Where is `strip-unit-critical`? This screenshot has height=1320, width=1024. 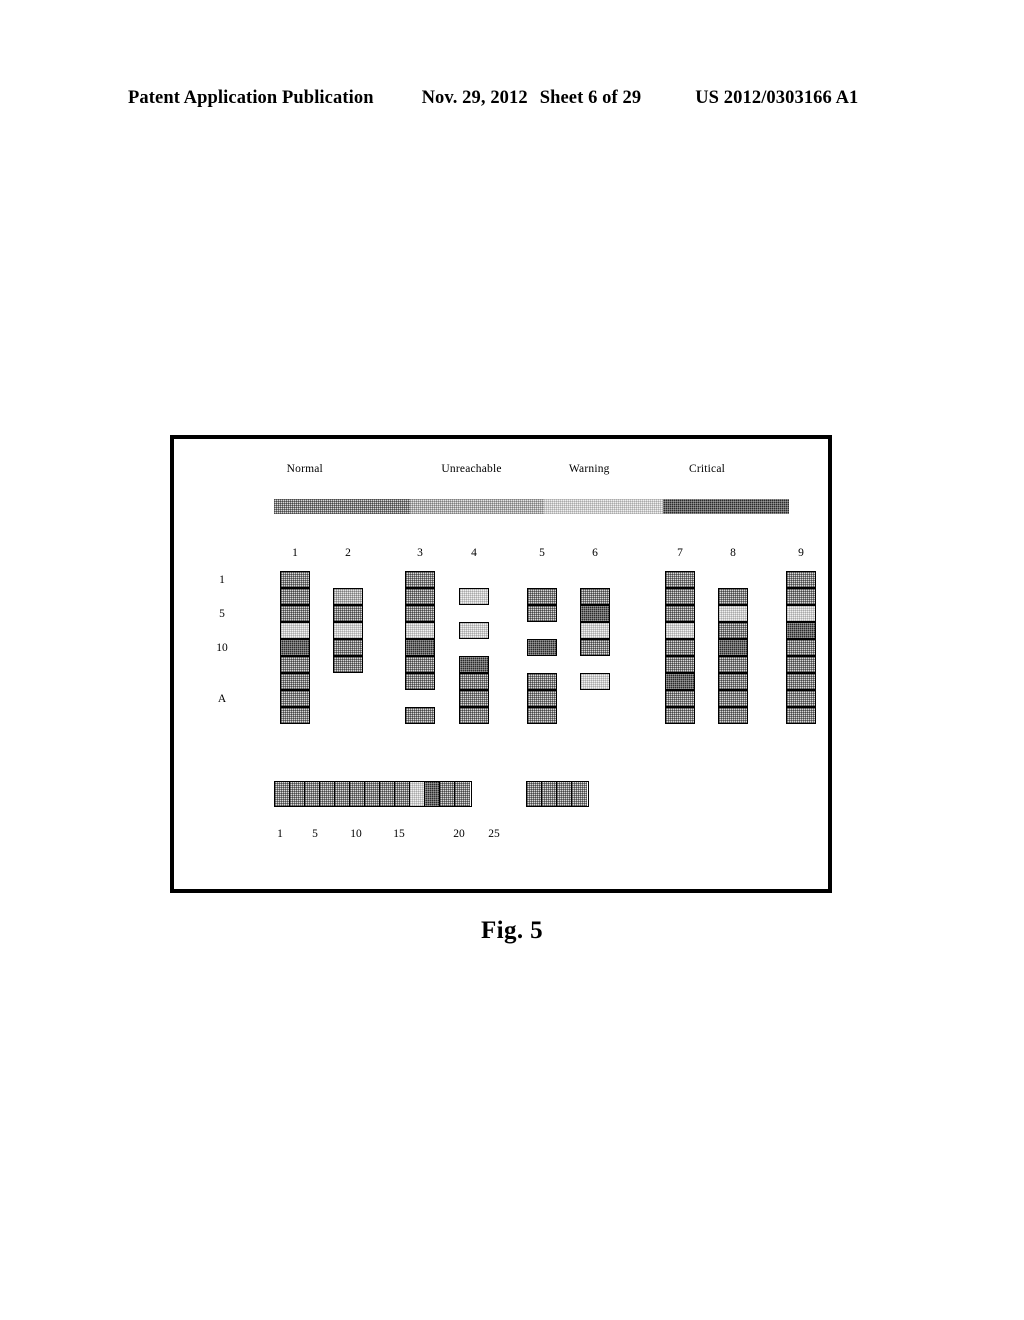
strip-unit-critical is located at coordinates (432, 794).